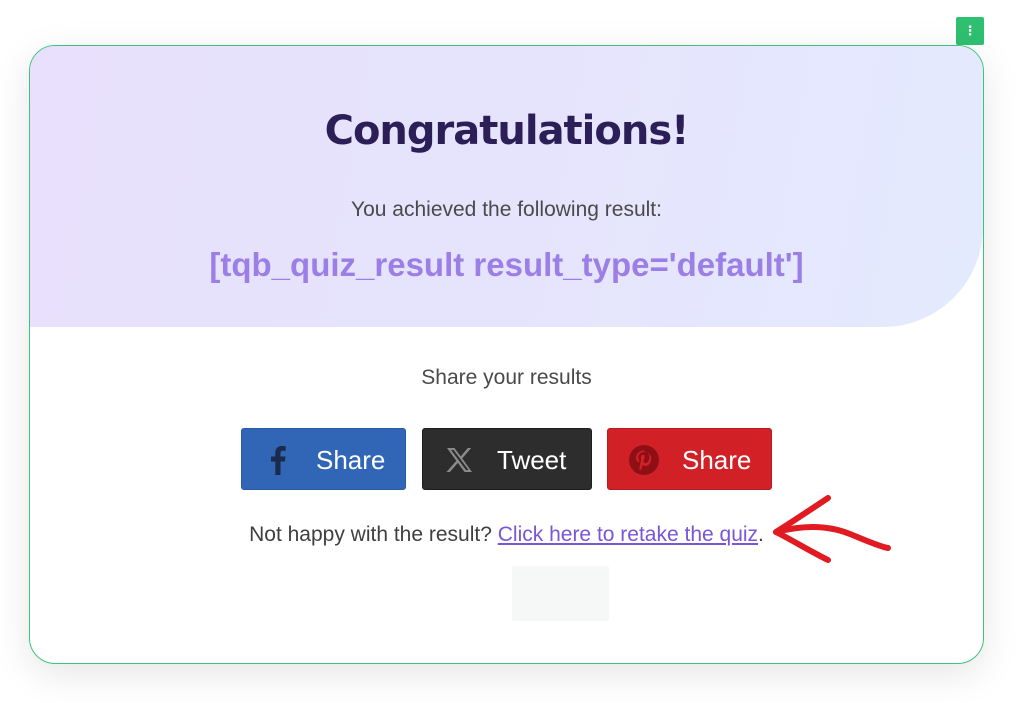  I want to click on facebook-share-button: Share, so click(323, 459).